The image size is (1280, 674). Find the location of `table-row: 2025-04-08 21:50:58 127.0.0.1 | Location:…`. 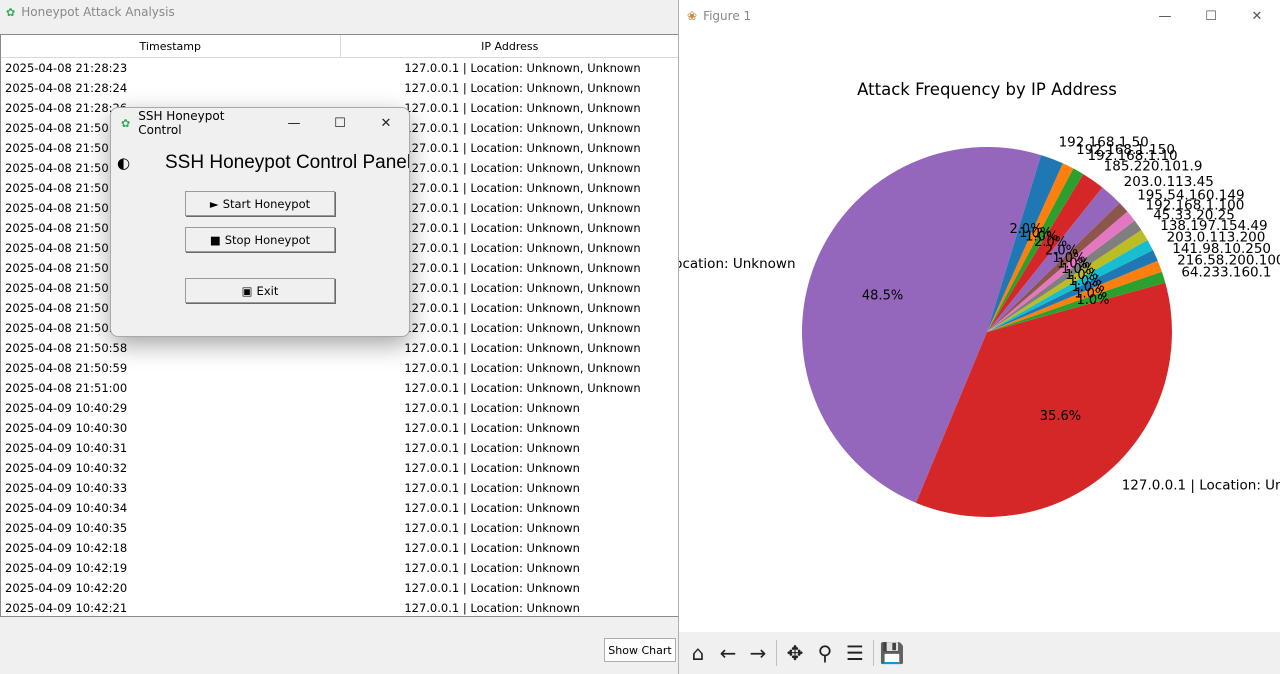

table-row: 2025-04-08 21:50:58 127.0.0.1 | Location:… is located at coordinates (340, 348).